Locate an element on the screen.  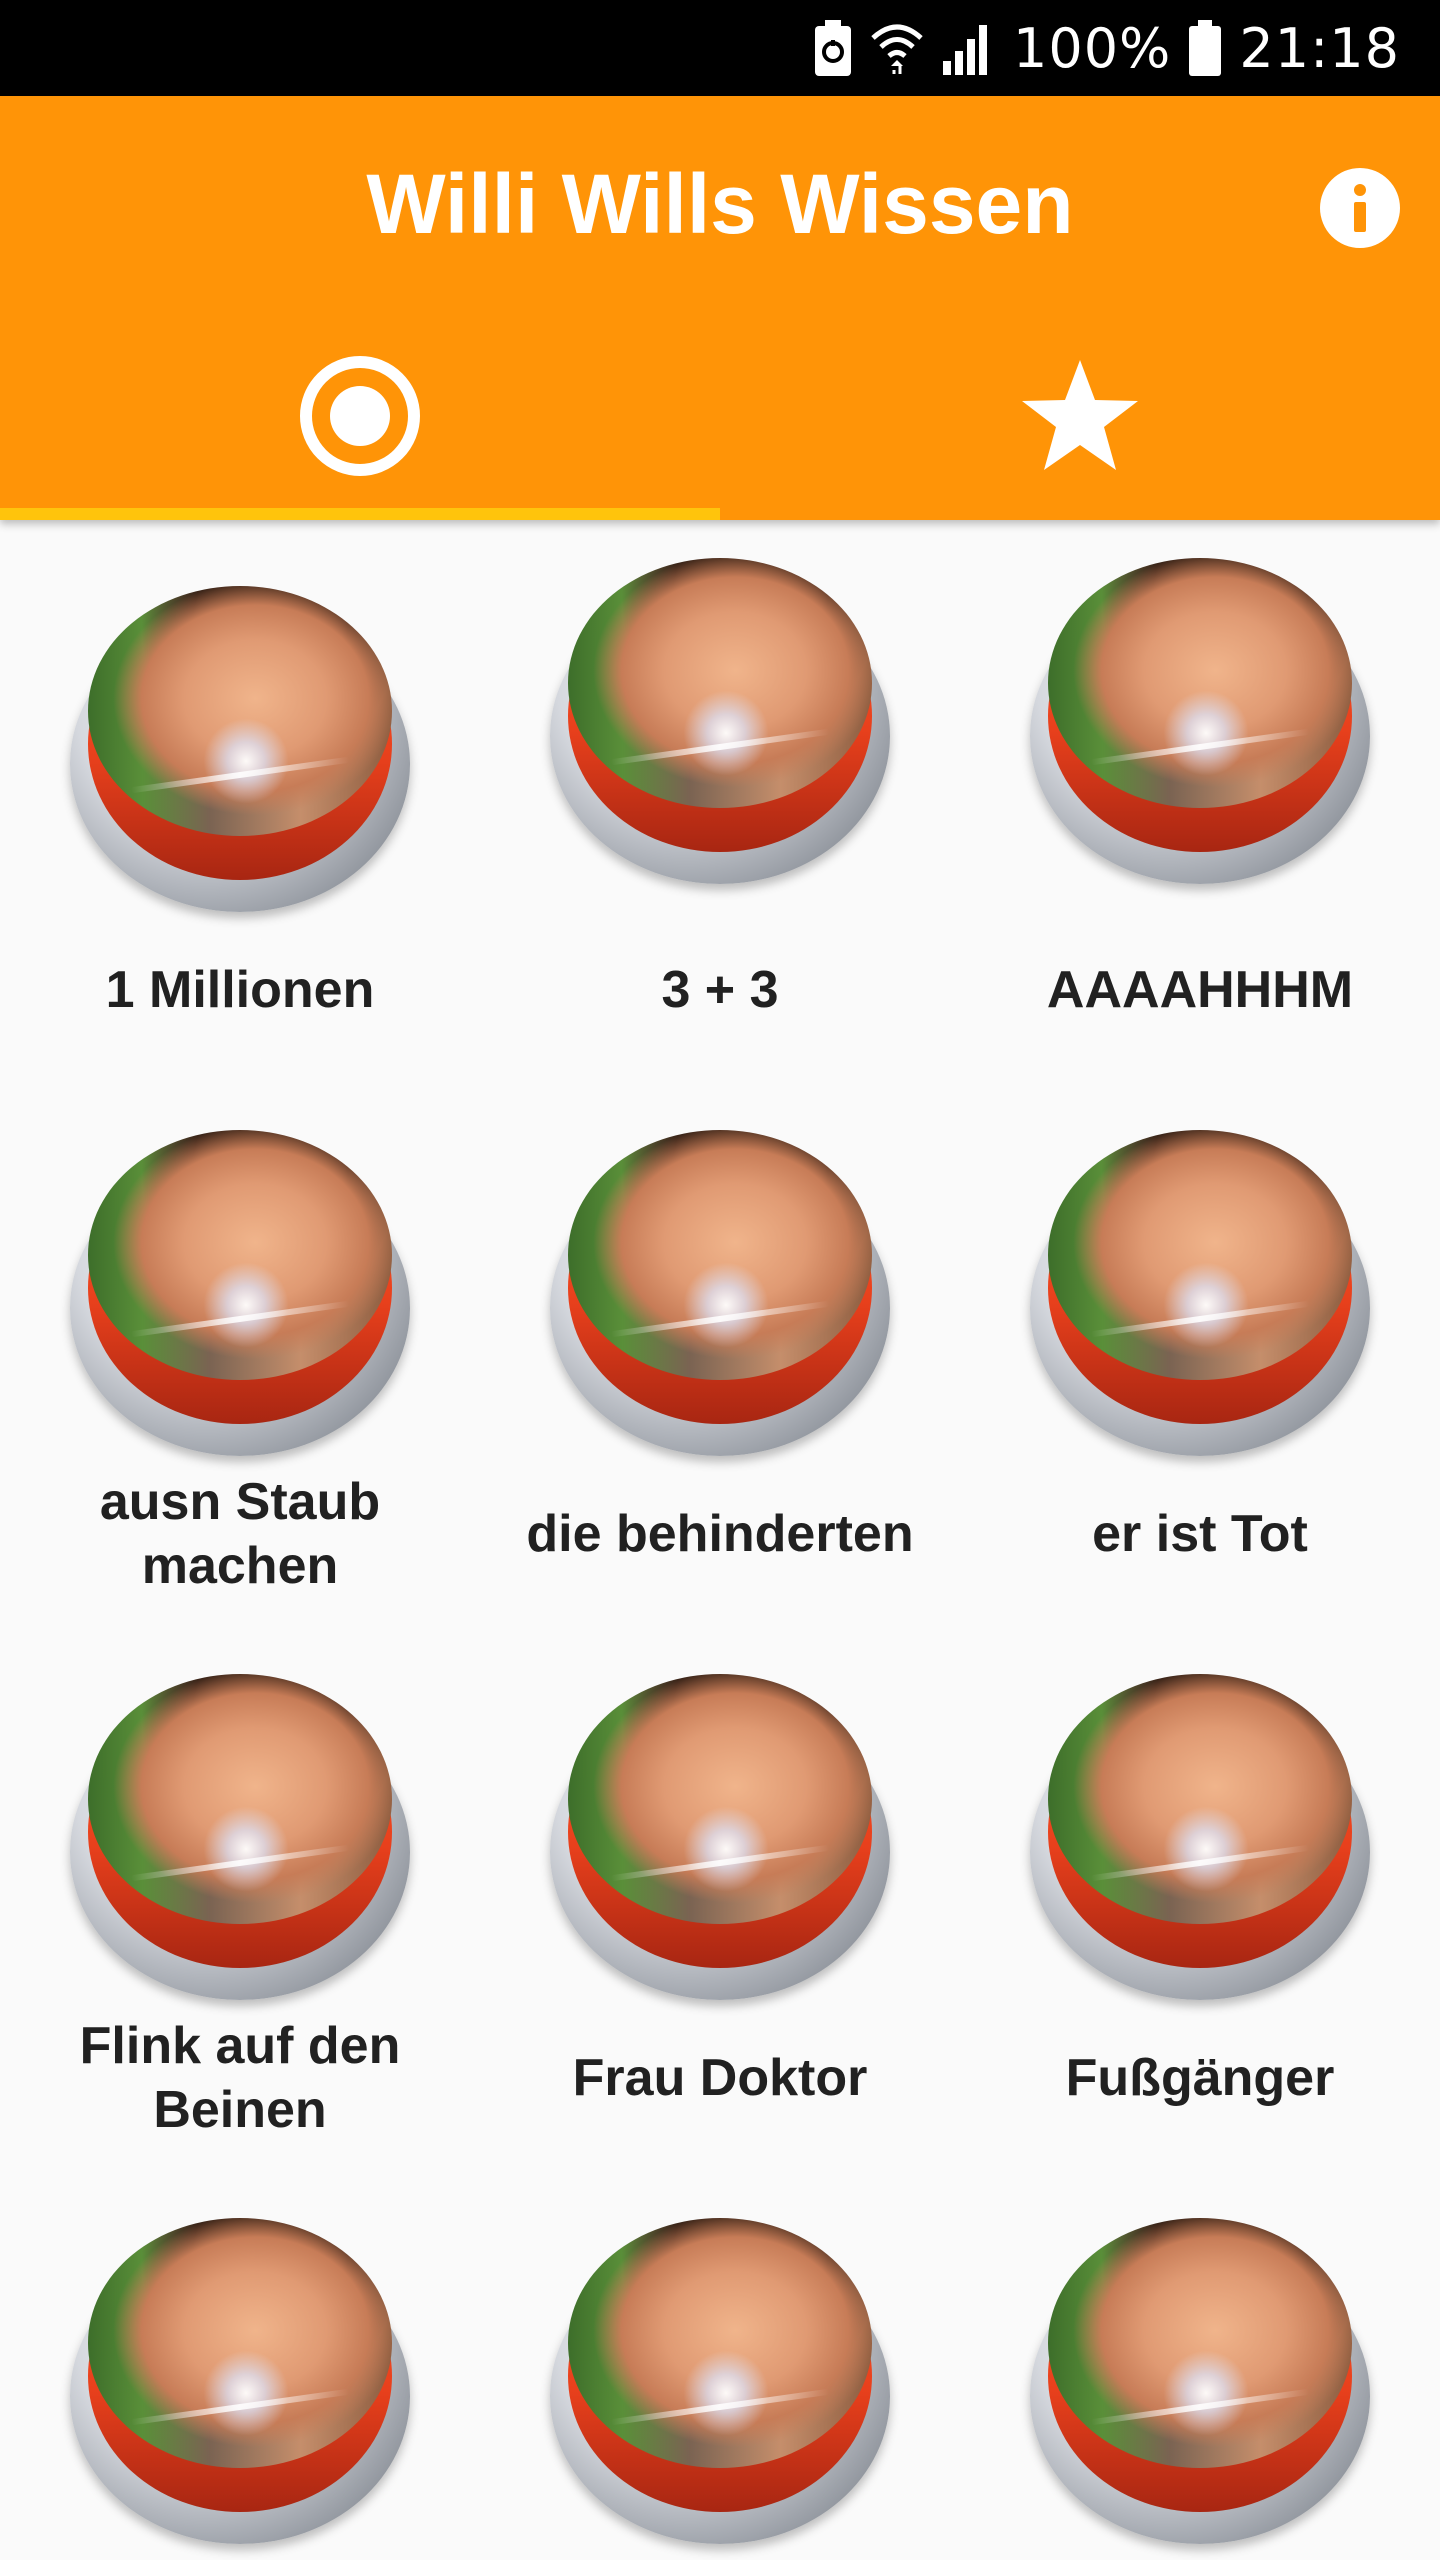
tab-favorites is located at coordinates (1080, 416).